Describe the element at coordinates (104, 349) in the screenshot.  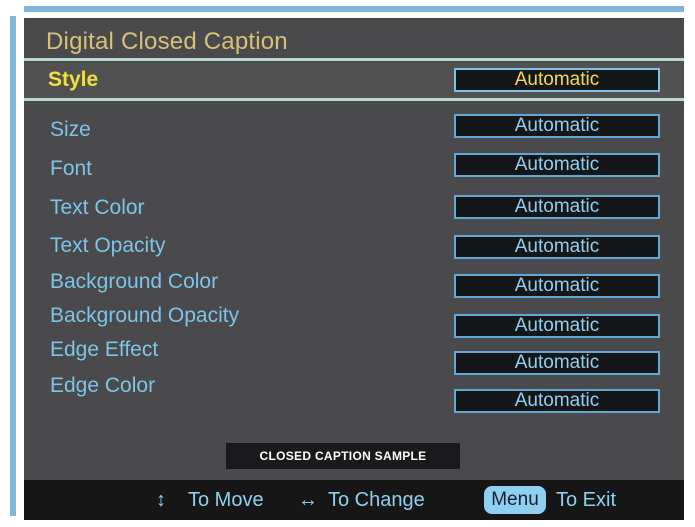
I see `edge-effect-label: Edge Effect` at that location.